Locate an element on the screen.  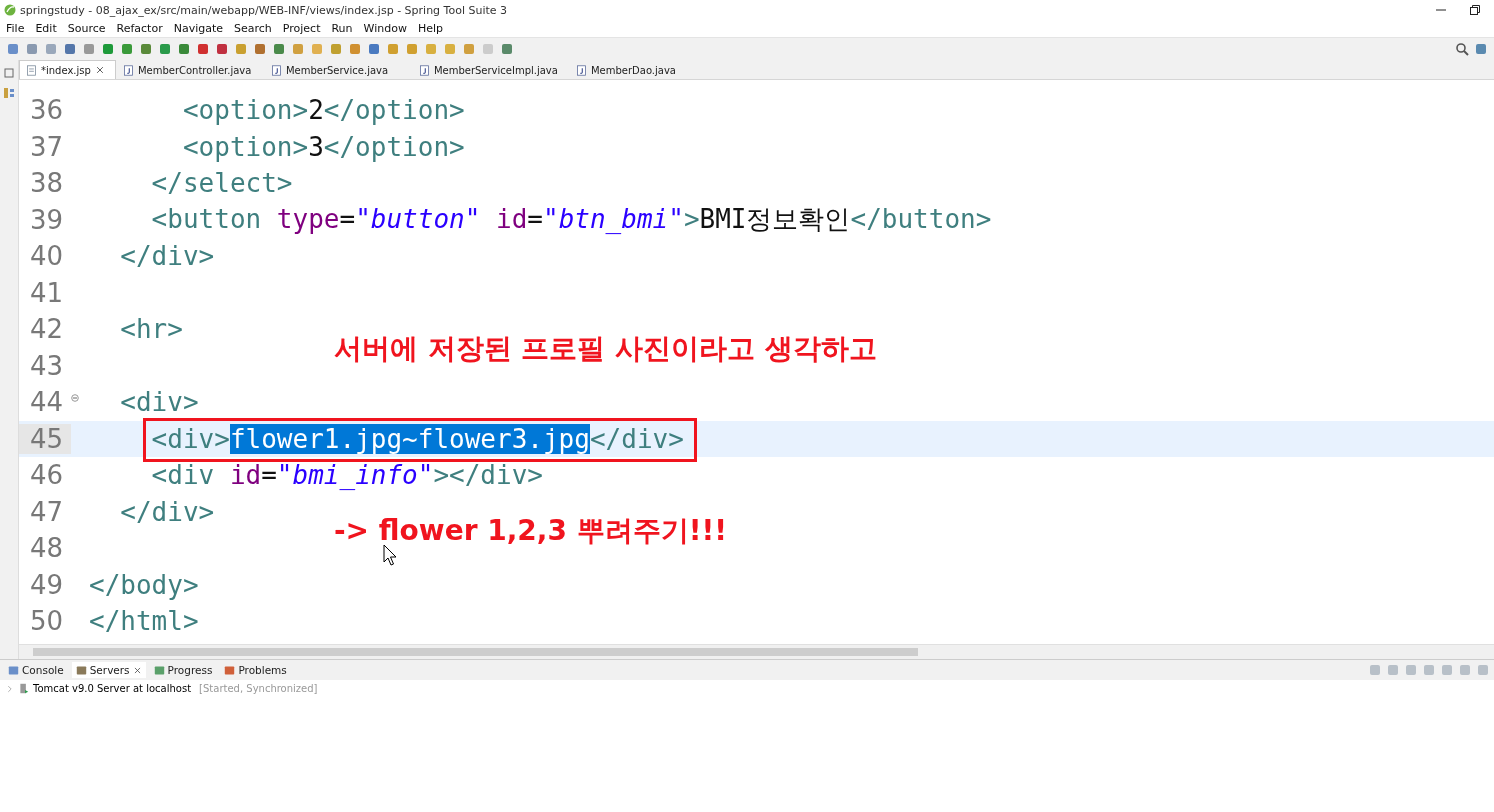
menu-item: Navigate is located at coordinates (198, 28).